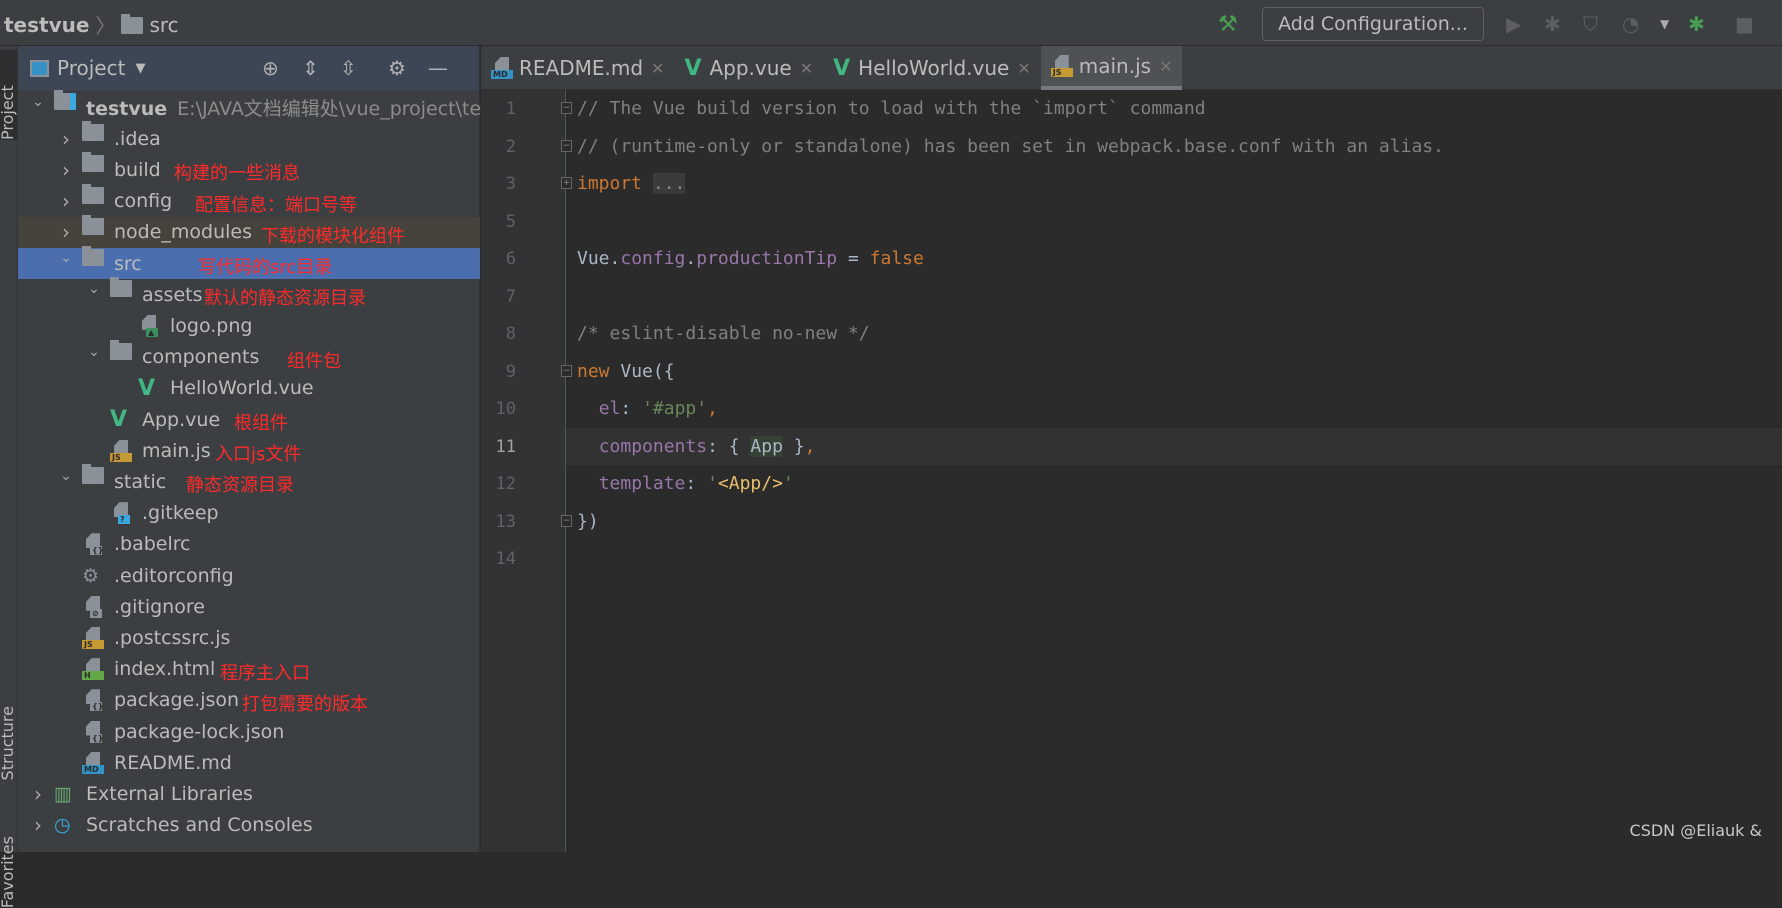 The height and width of the screenshot is (908, 1782). Describe the element at coordinates (842, 68) in the screenshot. I see `vue-file-icon: V` at that location.